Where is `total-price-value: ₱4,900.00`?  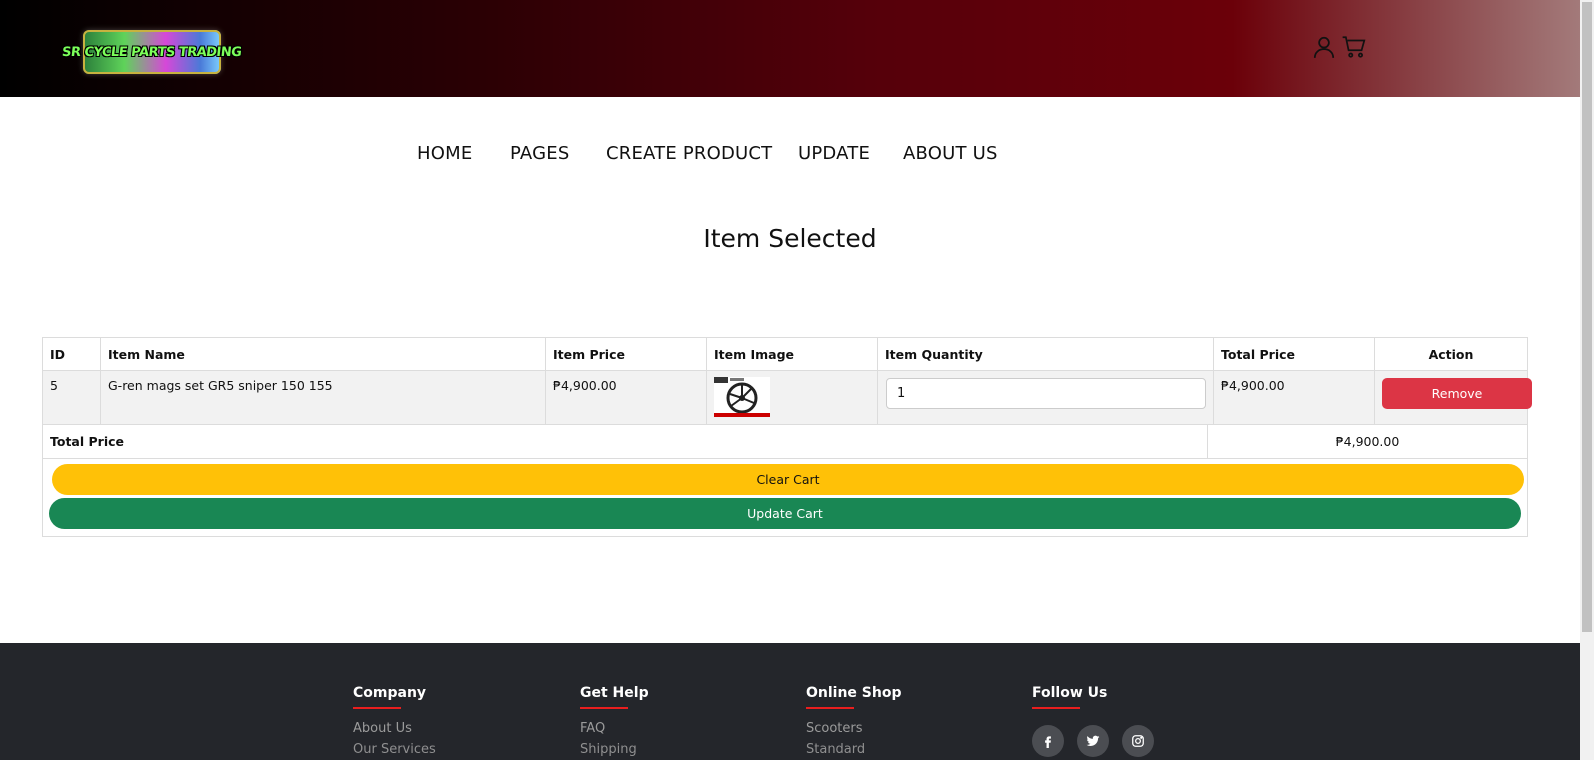 total-price-value: ₱4,900.00 is located at coordinates (1367, 441).